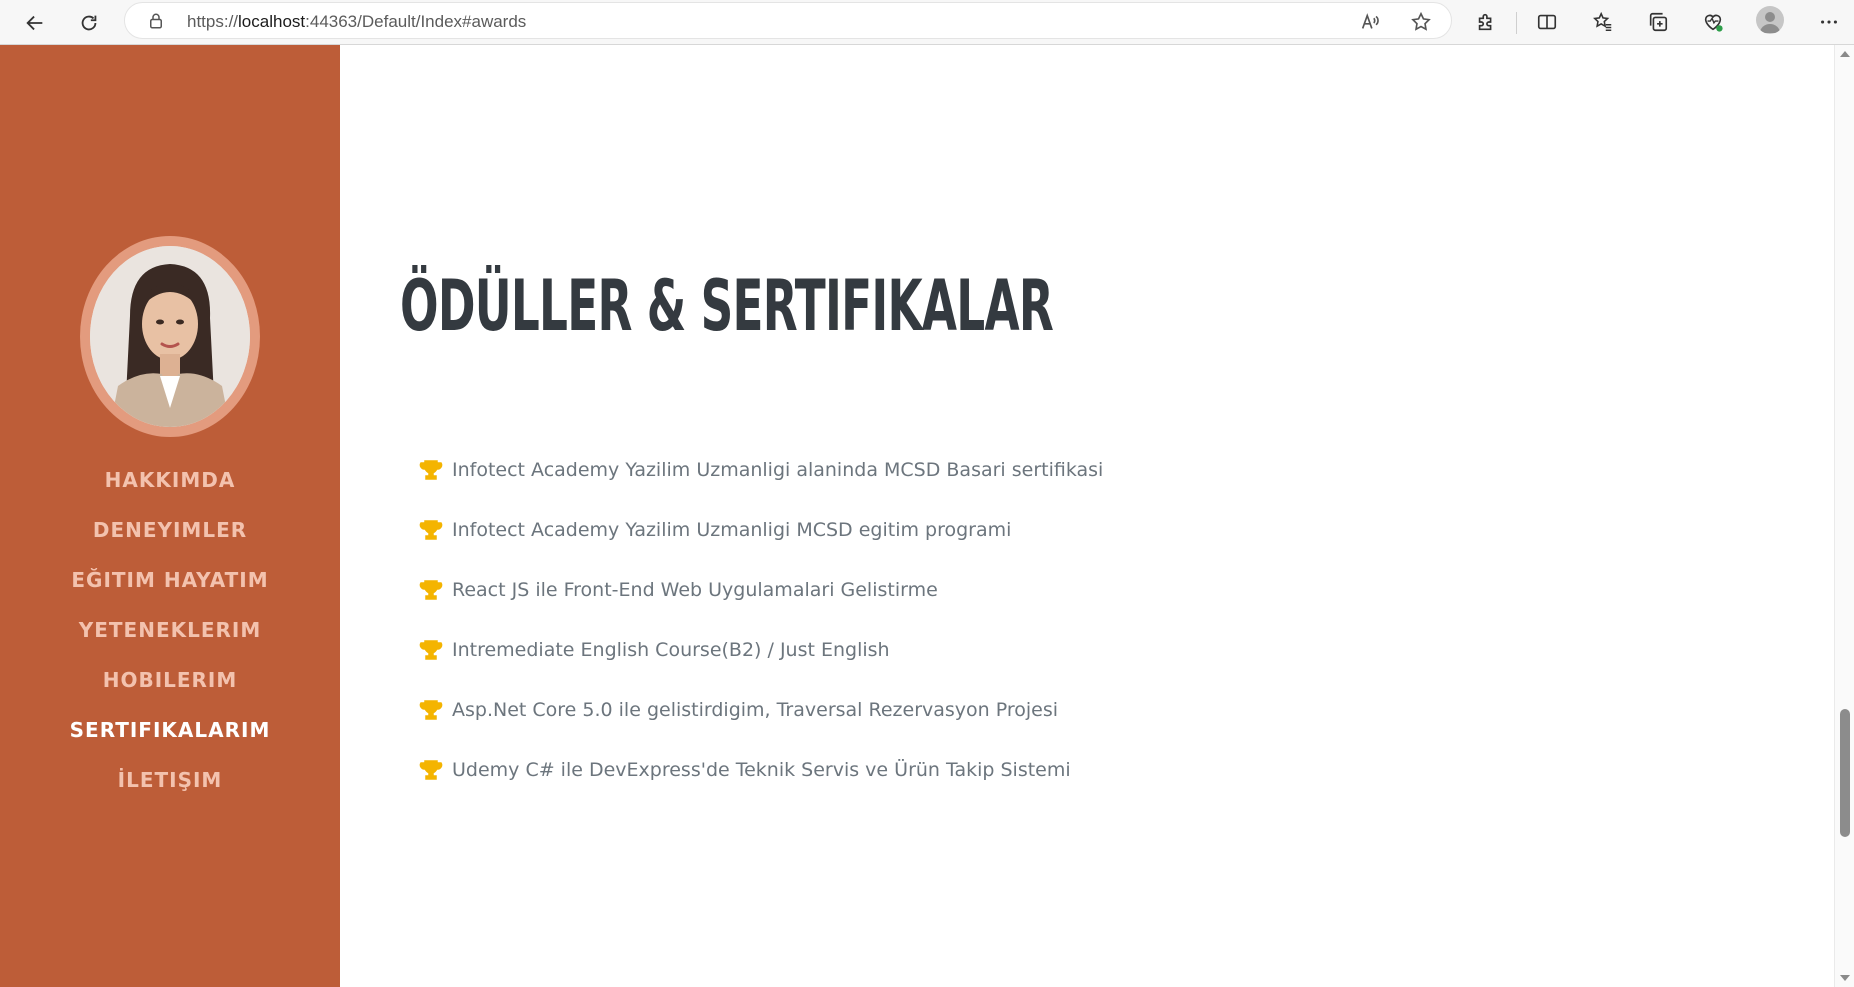 This screenshot has width=1854, height=987. What do you see at coordinates (1844, 516) in the screenshot?
I see `page-scrollbar` at bounding box center [1844, 516].